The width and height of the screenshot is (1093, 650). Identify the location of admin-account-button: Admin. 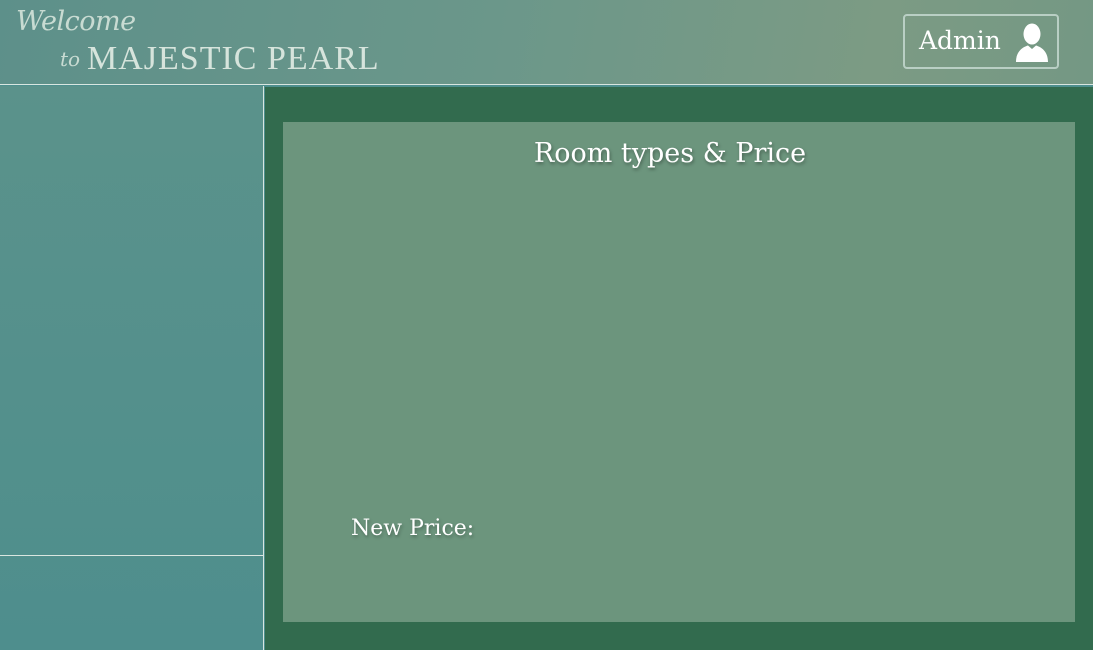
(981, 41).